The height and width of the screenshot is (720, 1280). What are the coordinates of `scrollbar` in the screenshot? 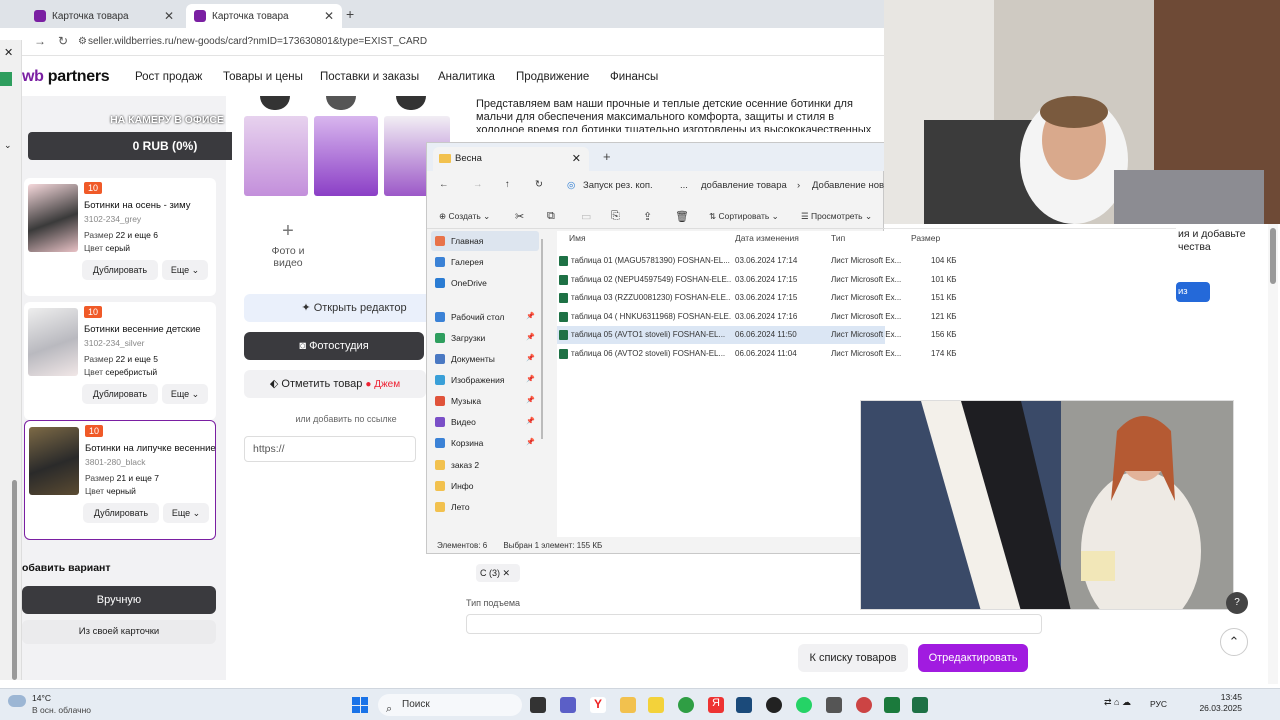 It's located at (14, 580).